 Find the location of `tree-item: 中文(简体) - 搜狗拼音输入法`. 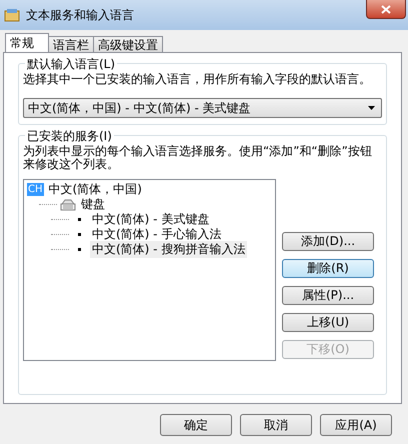

tree-item: 中文(简体) - 搜狗拼音输入法 is located at coordinates (169, 249).